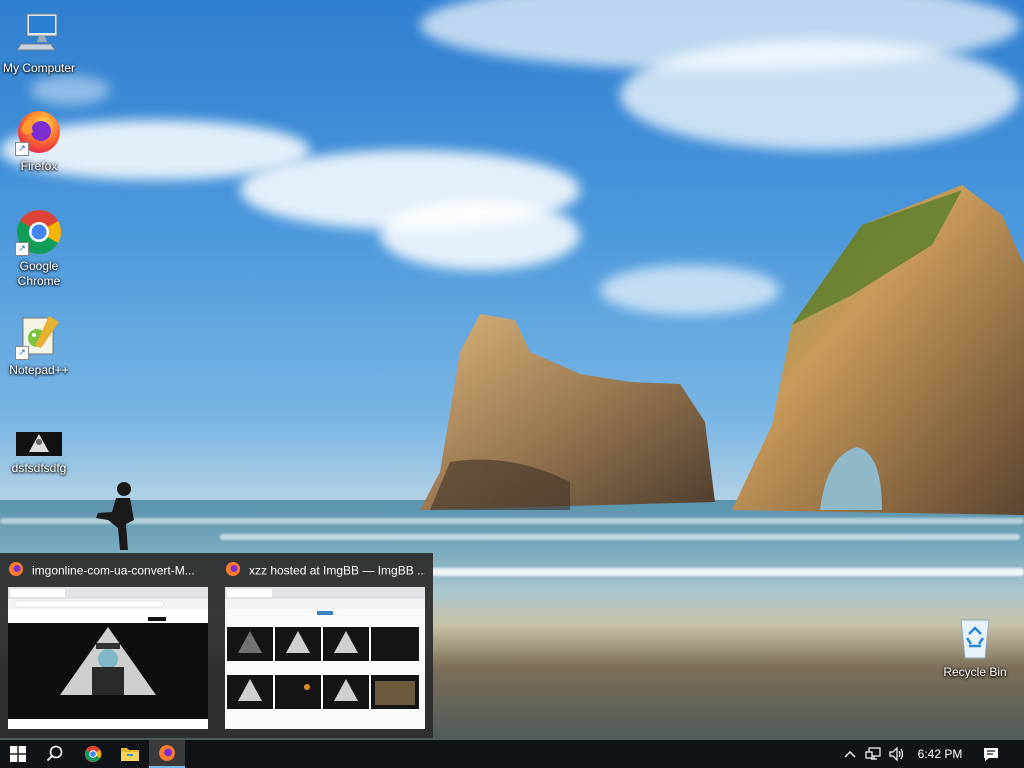  What do you see at coordinates (39, 273) in the screenshot?
I see `desktop-icon-label: Google Chrome` at bounding box center [39, 273].